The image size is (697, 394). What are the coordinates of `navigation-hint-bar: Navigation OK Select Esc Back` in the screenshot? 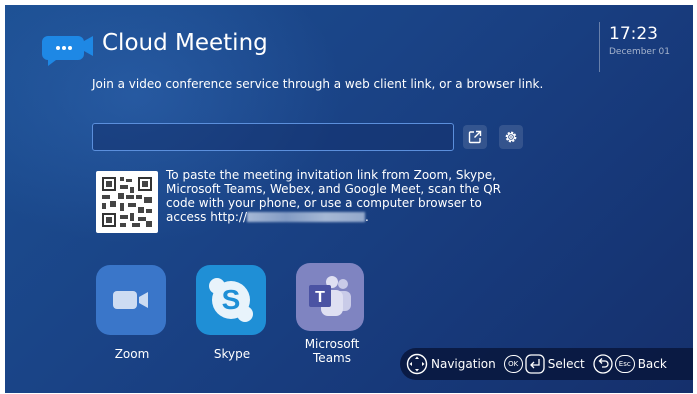 It's located at (546, 364).